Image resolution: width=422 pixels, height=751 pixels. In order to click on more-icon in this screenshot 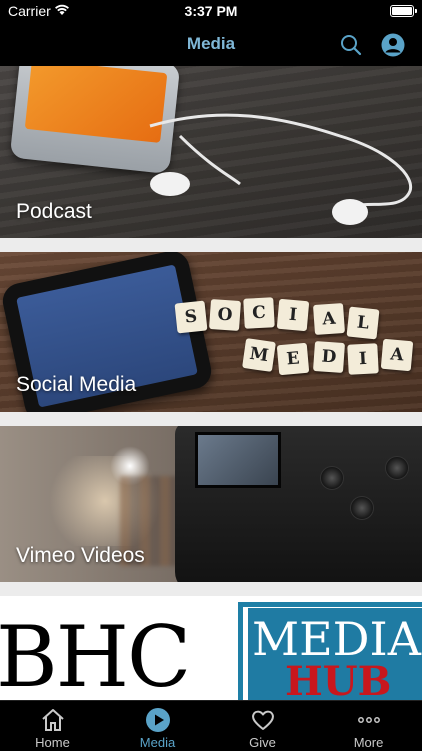, I will do `click(369, 720)`.